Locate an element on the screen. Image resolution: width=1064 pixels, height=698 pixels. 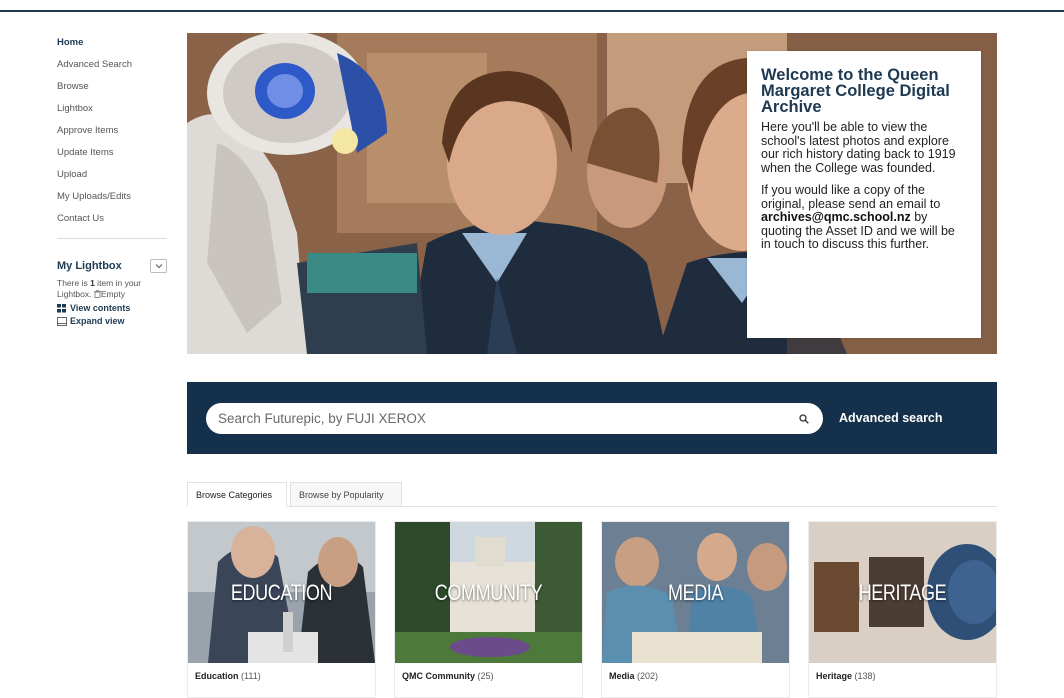
category-thumbnail: MEDIA is located at coordinates (695, 592).